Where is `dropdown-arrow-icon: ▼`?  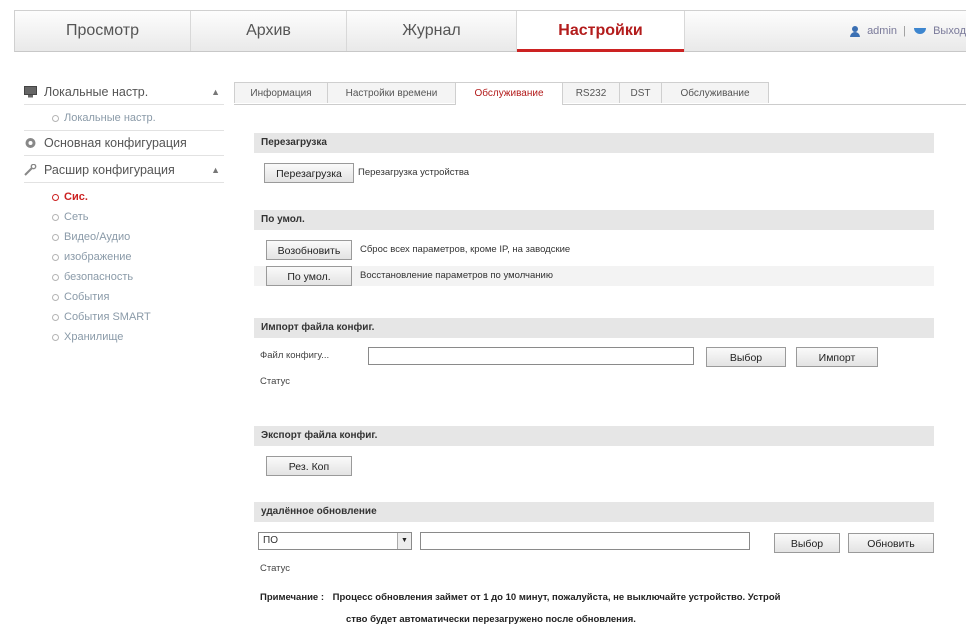
dropdown-arrow-icon: ▼ is located at coordinates (404, 541).